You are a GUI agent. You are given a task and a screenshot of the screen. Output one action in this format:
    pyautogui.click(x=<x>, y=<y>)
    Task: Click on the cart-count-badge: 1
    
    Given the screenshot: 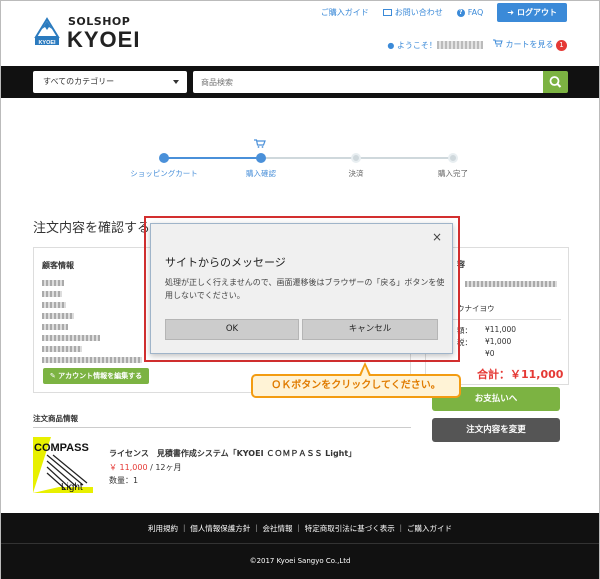 What is the action you would take?
    pyautogui.click(x=561, y=45)
    